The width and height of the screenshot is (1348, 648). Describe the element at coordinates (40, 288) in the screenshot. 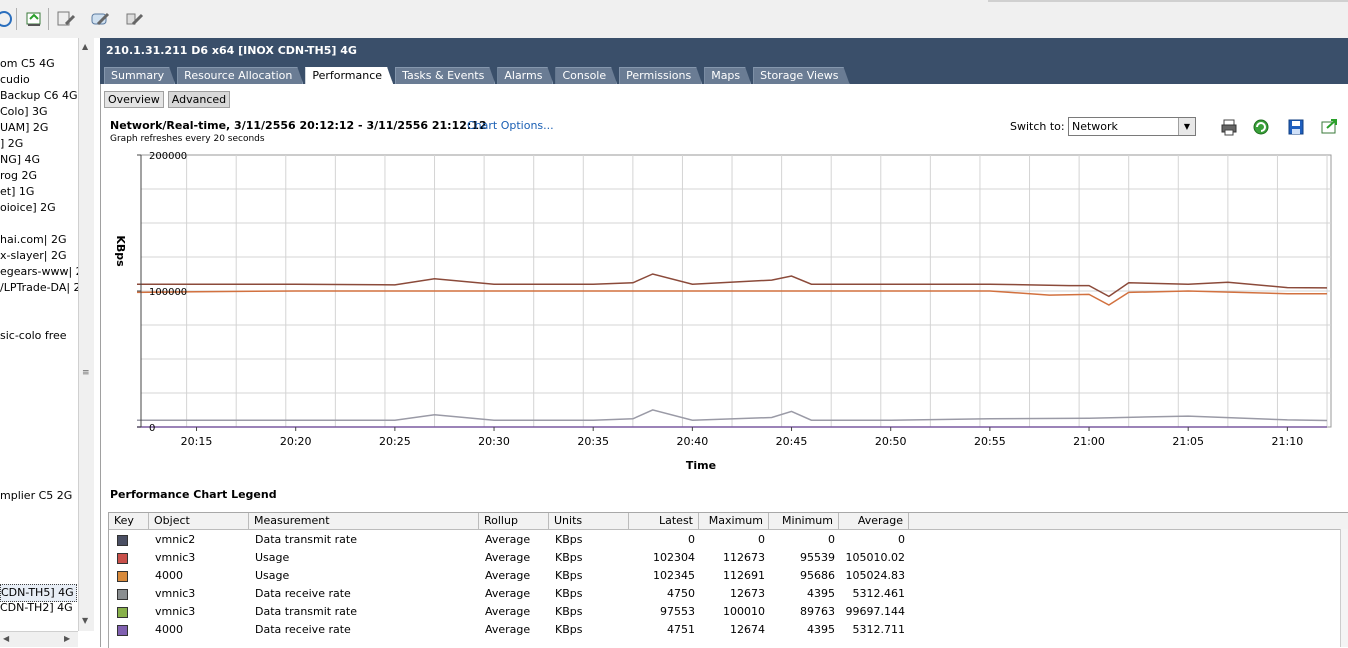

I see `tree-item: /LPTrade-DA| 2` at that location.